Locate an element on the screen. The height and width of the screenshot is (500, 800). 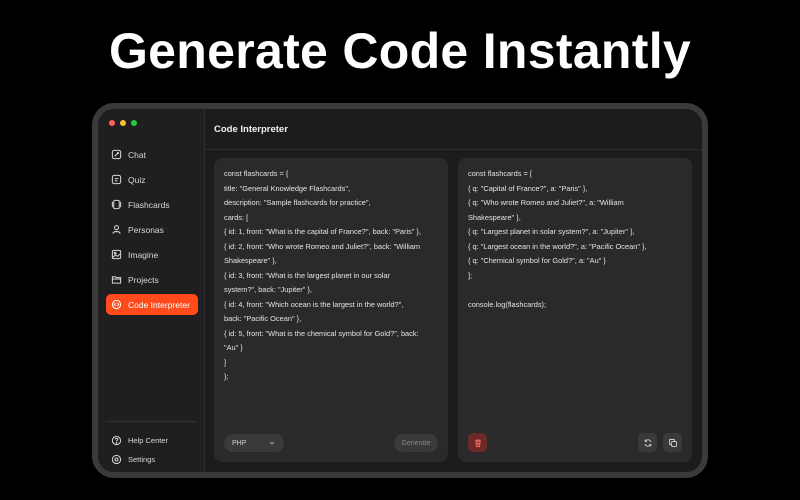
folder-icon is located at coordinates (116, 279).